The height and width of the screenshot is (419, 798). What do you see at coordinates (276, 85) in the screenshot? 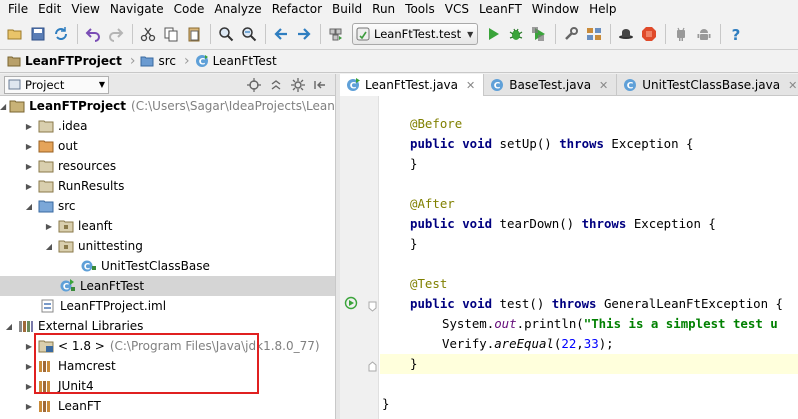
I see `collapse-all-icon` at bounding box center [276, 85].